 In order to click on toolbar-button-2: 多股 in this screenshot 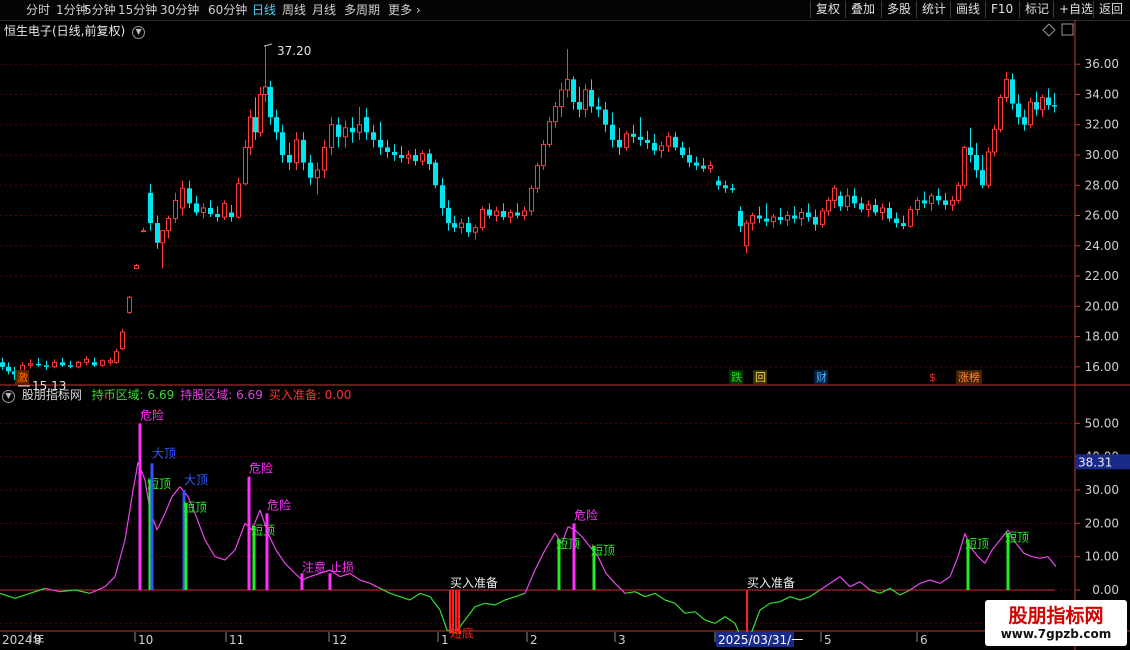, I will do `click(898, 9)`.